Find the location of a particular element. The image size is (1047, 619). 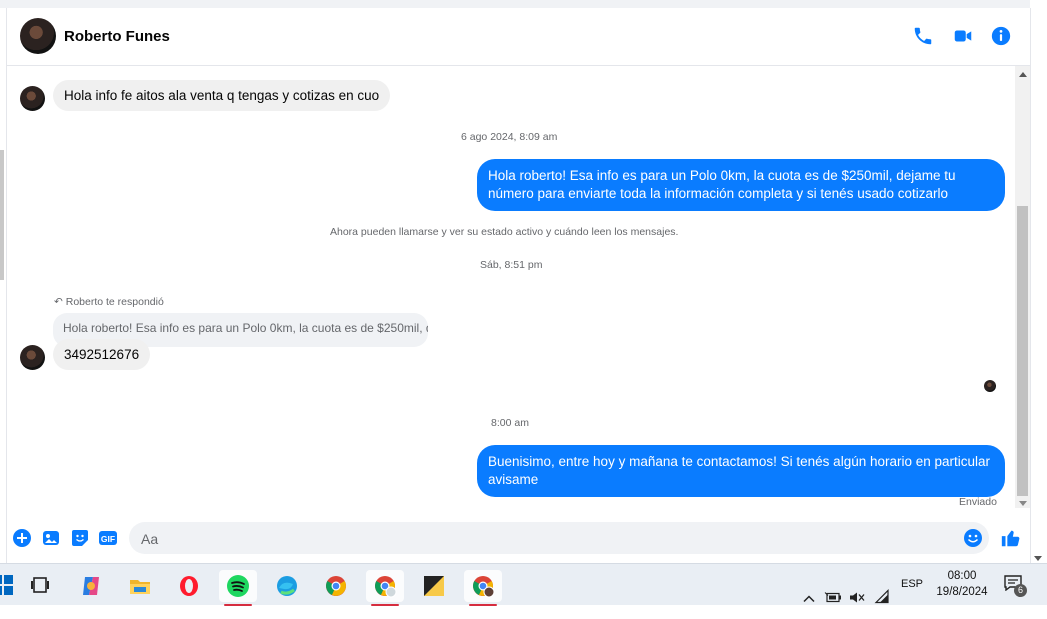

reply-label-text: Roberto te respondió is located at coordinates (114, 302).